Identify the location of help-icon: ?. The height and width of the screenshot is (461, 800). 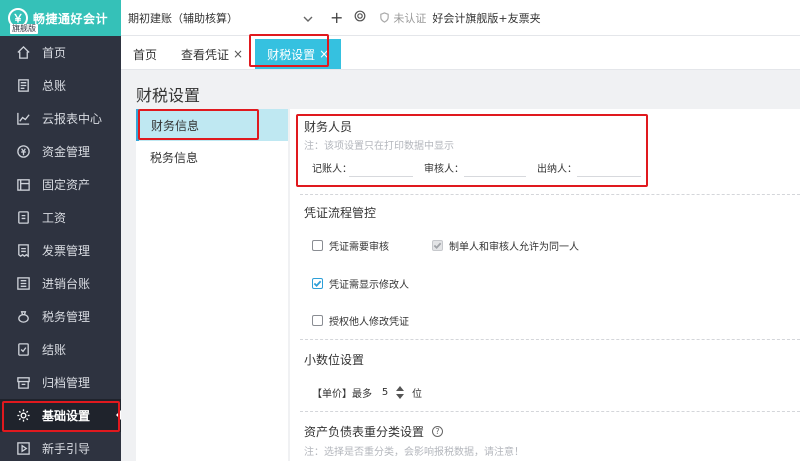
(438, 431).